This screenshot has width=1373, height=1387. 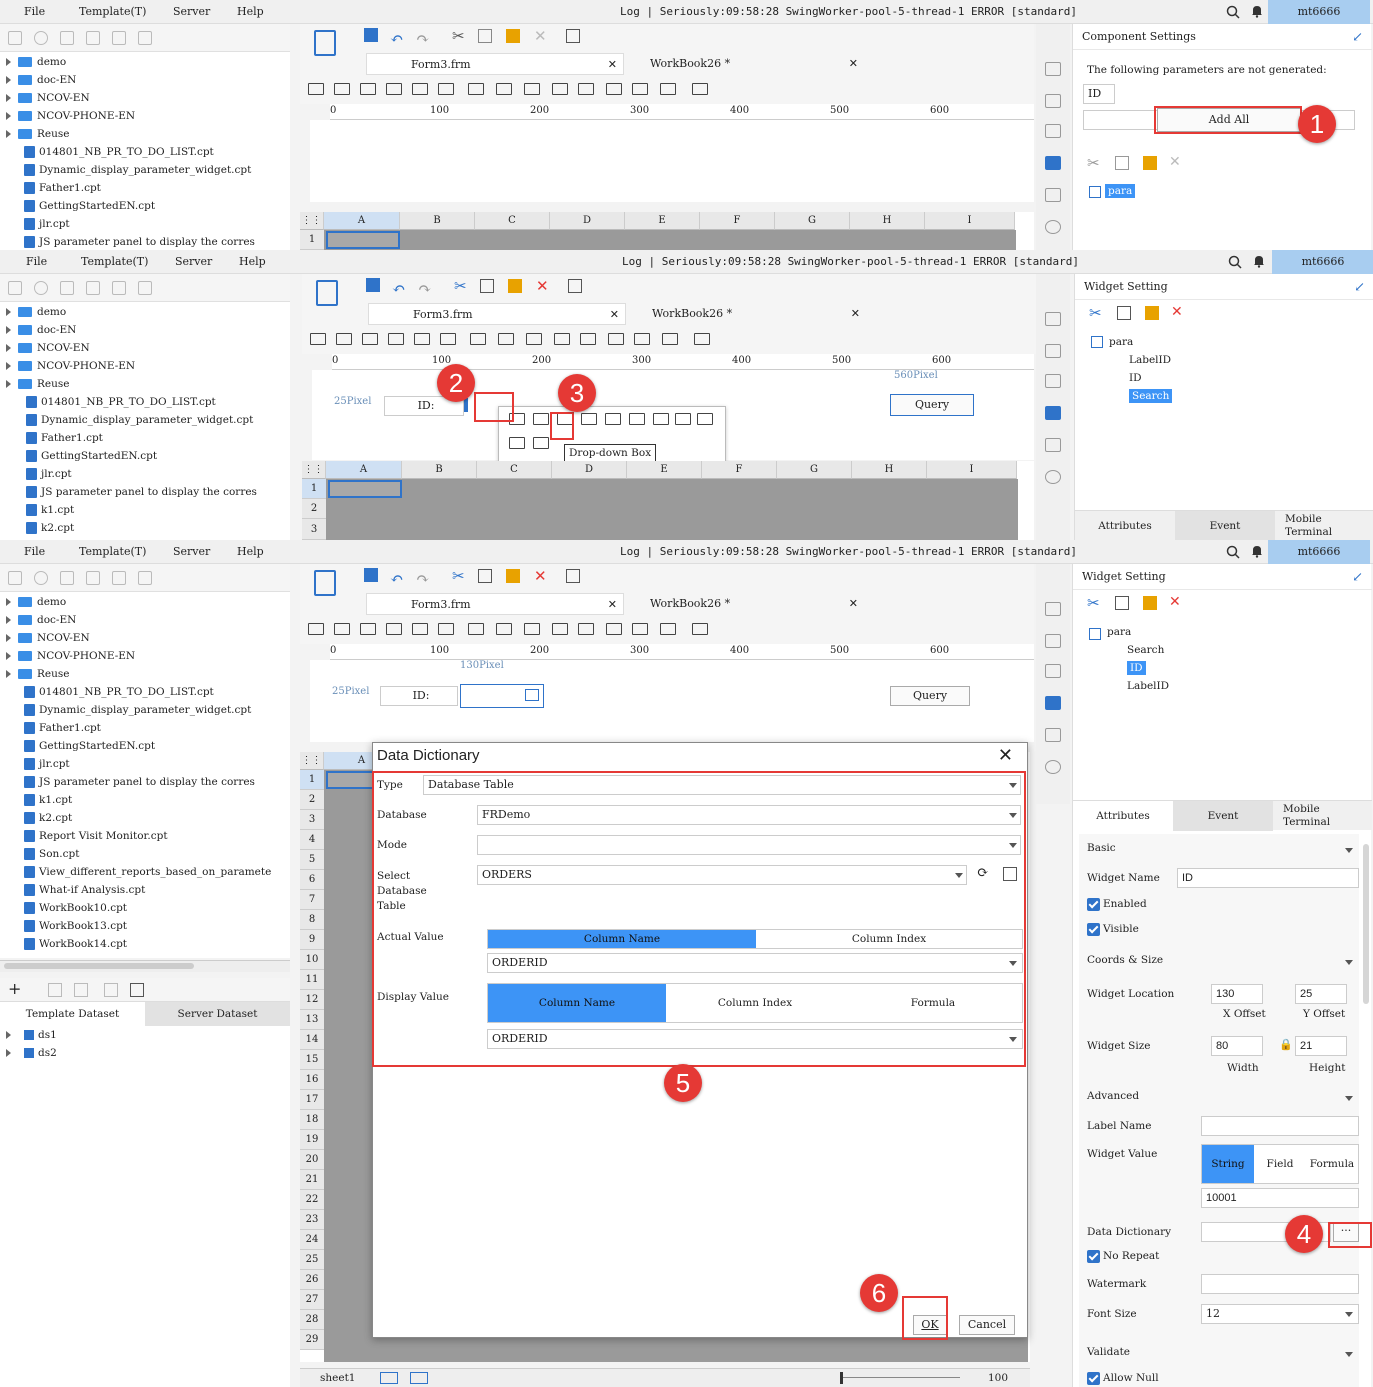 I want to click on tab-template-dataset: Template Dataset, so click(x=72, y=1014).